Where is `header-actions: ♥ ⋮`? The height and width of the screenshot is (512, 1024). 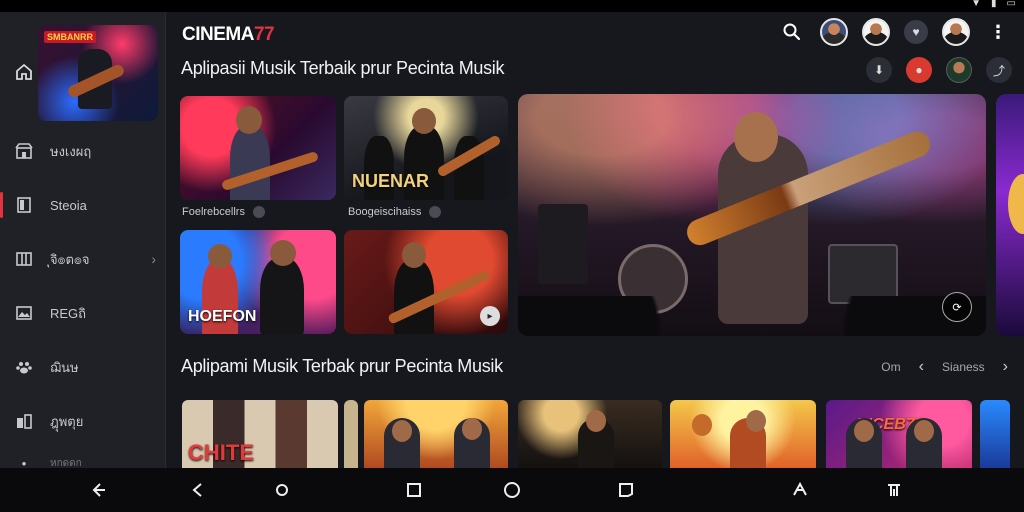
header-actions: ♥ ⋮ is located at coordinates (895, 32).